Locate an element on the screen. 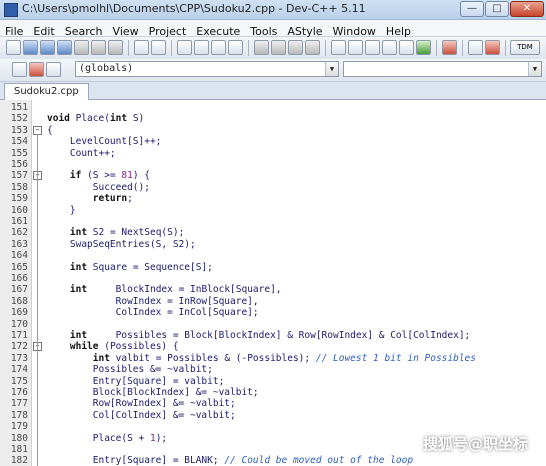 Image resolution: width=546 pixels, height=466 pixels. menu-astyle: AStyle is located at coordinates (304, 31).